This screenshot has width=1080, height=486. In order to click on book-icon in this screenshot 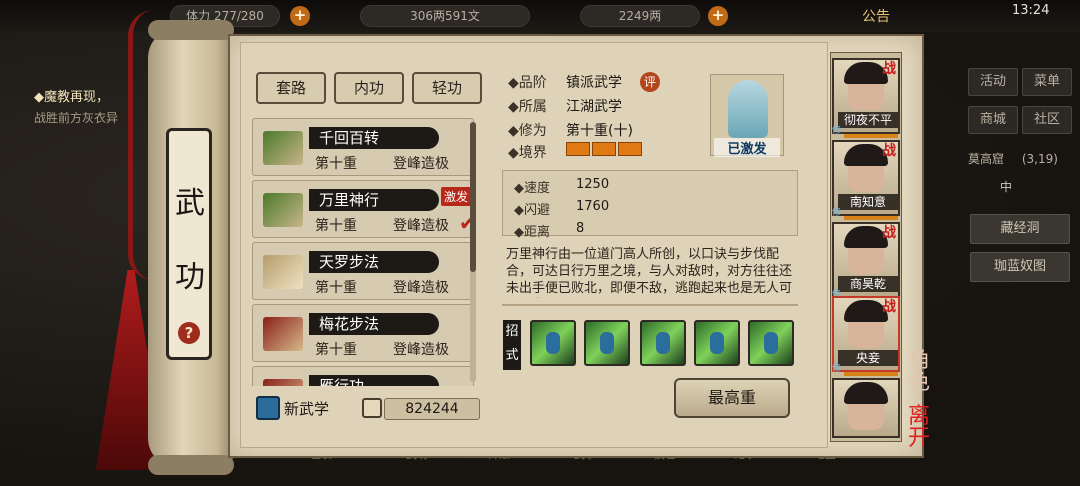, I will do `click(283, 382)`.